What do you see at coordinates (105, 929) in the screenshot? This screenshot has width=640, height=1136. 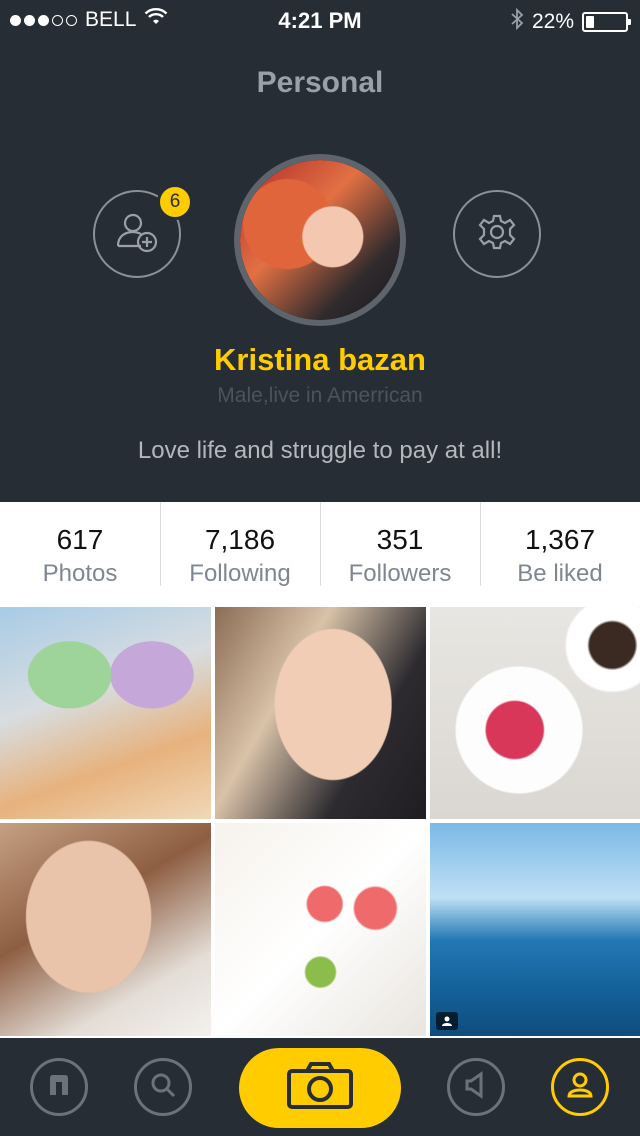 I see `portrait-makeup-photo` at bounding box center [105, 929].